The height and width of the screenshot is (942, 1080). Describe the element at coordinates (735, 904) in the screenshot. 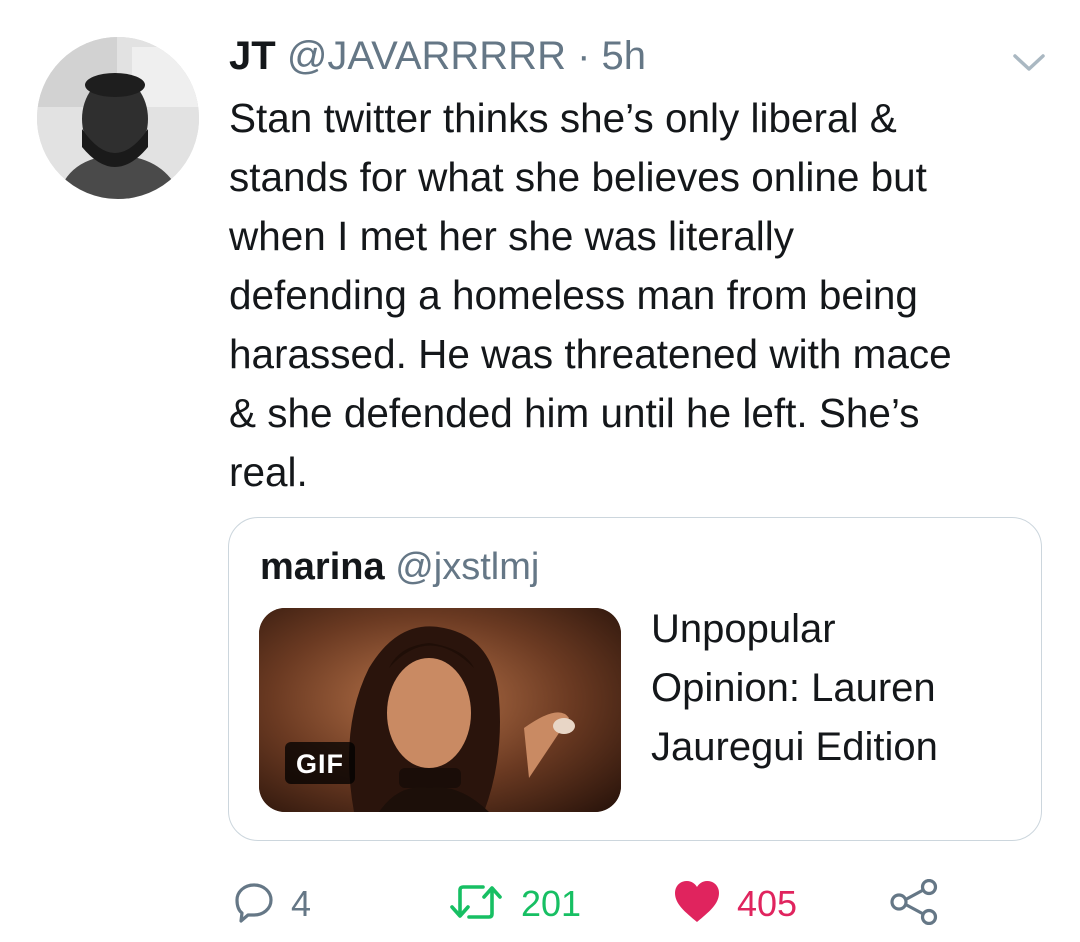

I see `like-button: 405` at that location.